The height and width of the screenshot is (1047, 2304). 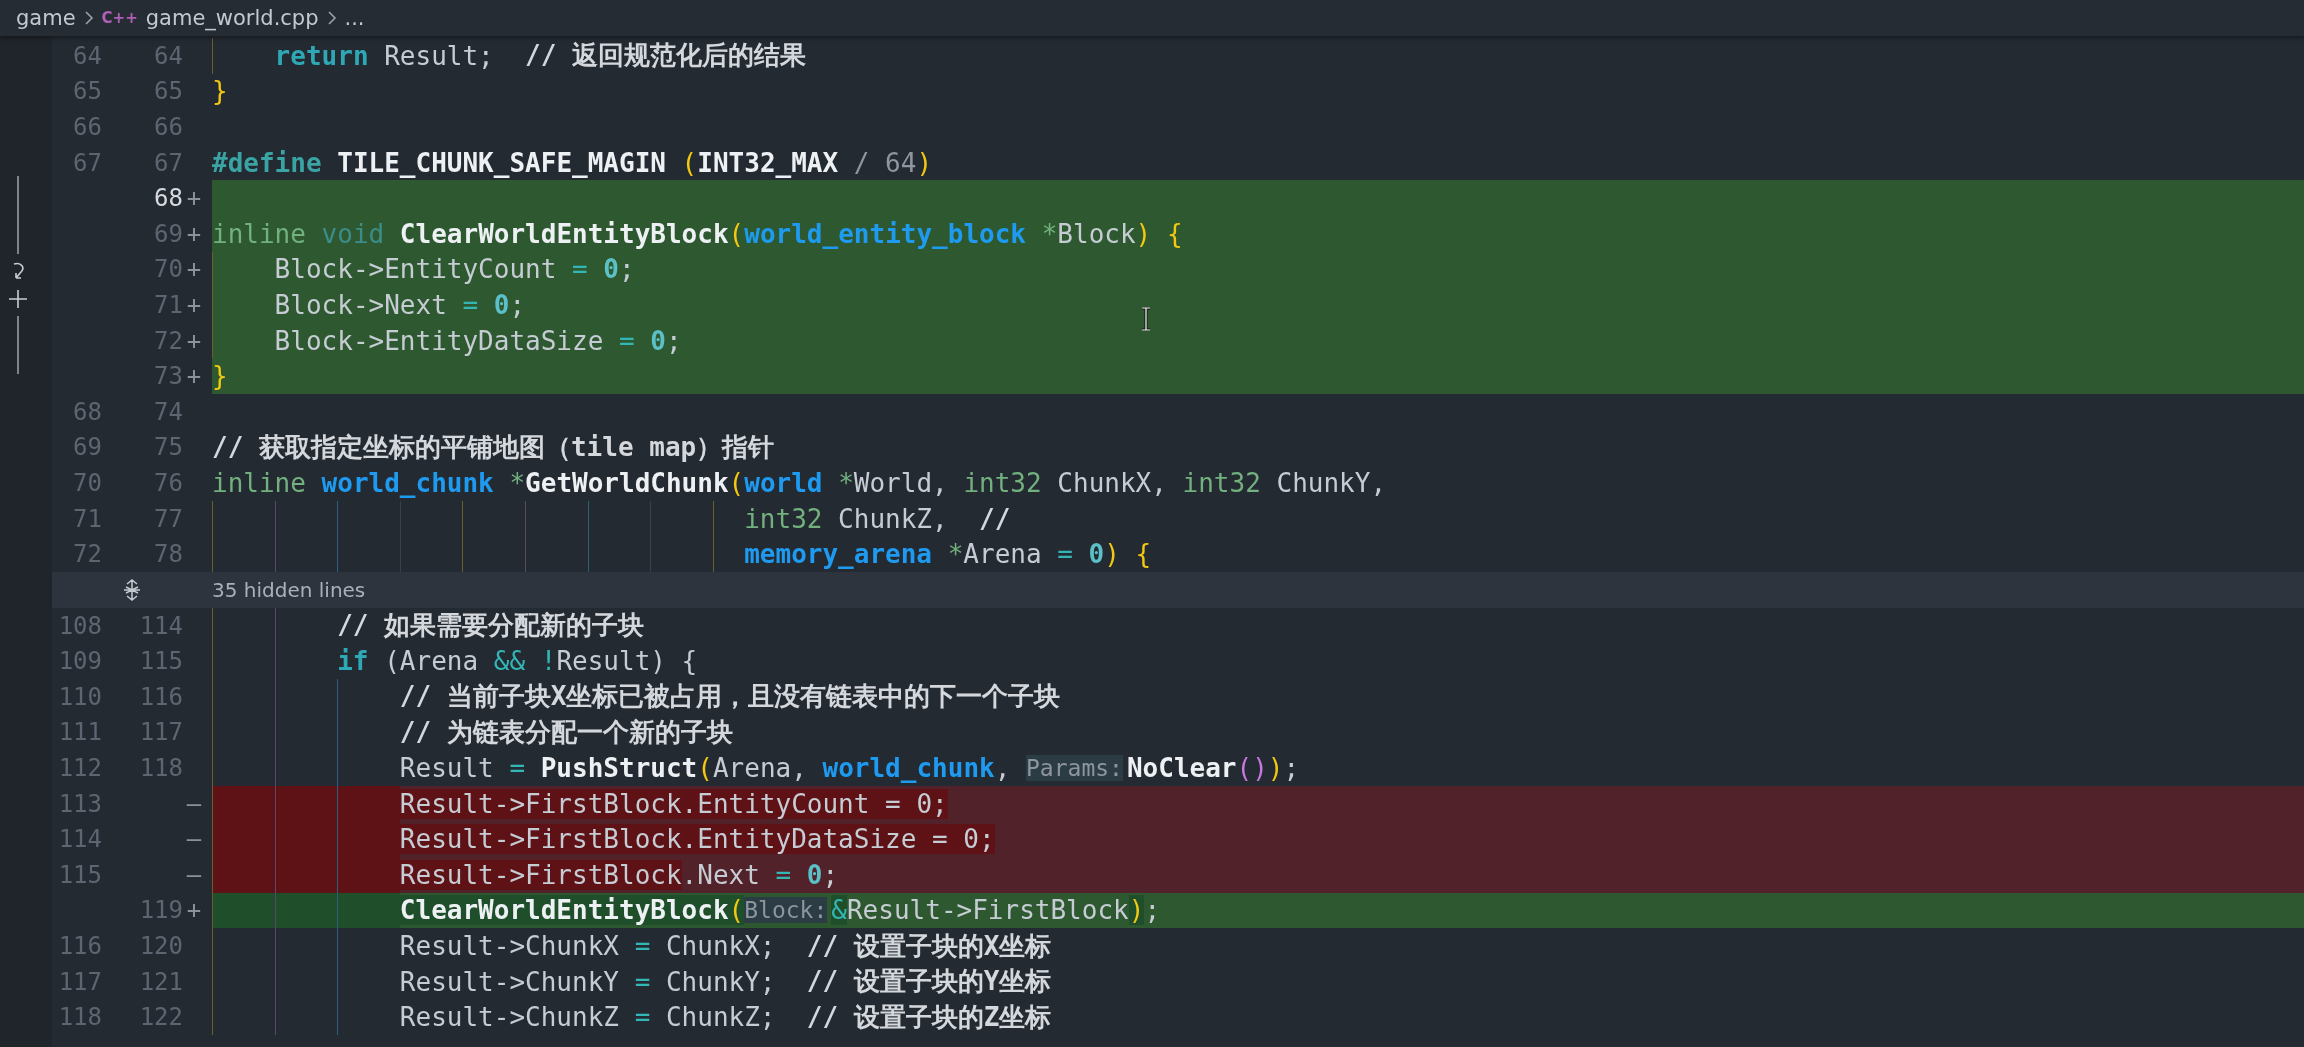 What do you see at coordinates (1258, 518) in the screenshot?
I see `code-line: int32 ChunkZ, //` at bounding box center [1258, 518].